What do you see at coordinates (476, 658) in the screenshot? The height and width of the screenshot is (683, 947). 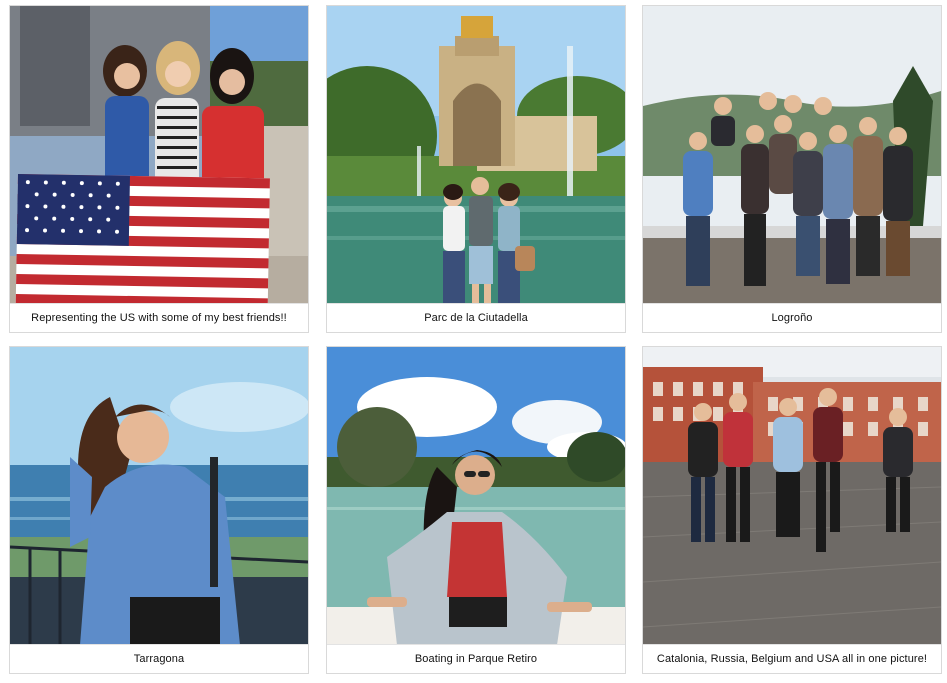 I see `gallery-caption: Boating in Parque Retiro` at bounding box center [476, 658].